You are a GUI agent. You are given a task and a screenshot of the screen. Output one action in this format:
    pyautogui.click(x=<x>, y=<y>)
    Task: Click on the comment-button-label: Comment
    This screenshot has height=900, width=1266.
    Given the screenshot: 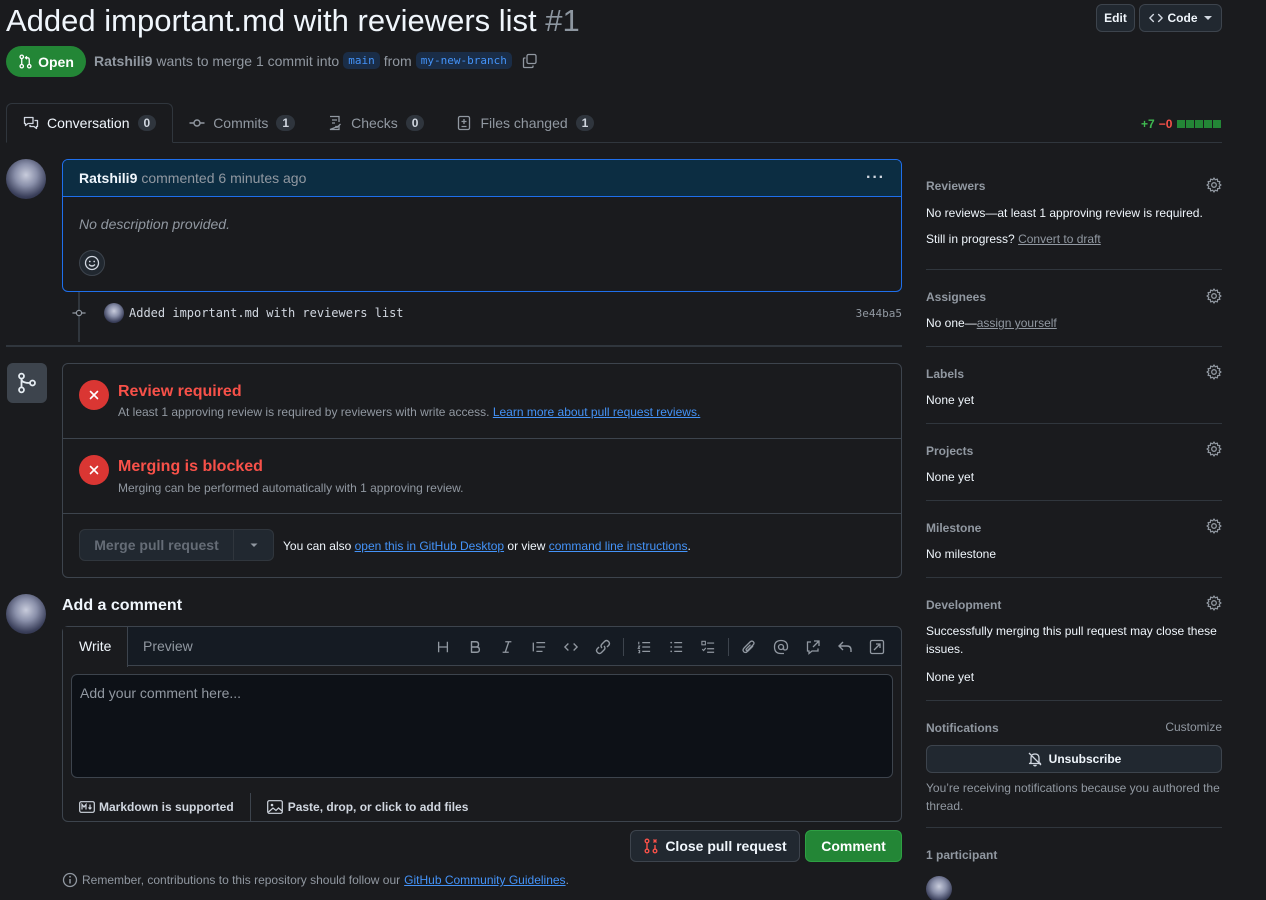 What is the action you would take?
    pyautogui.click(x=853, y=846)
    